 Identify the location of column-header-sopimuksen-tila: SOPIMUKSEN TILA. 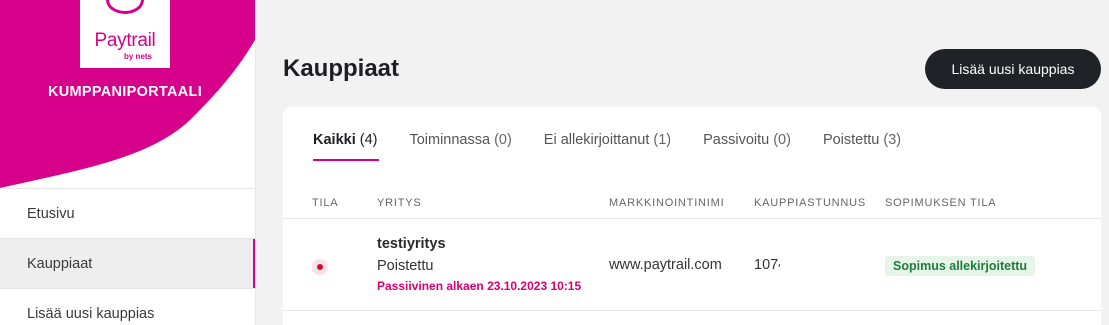
(940, 203).